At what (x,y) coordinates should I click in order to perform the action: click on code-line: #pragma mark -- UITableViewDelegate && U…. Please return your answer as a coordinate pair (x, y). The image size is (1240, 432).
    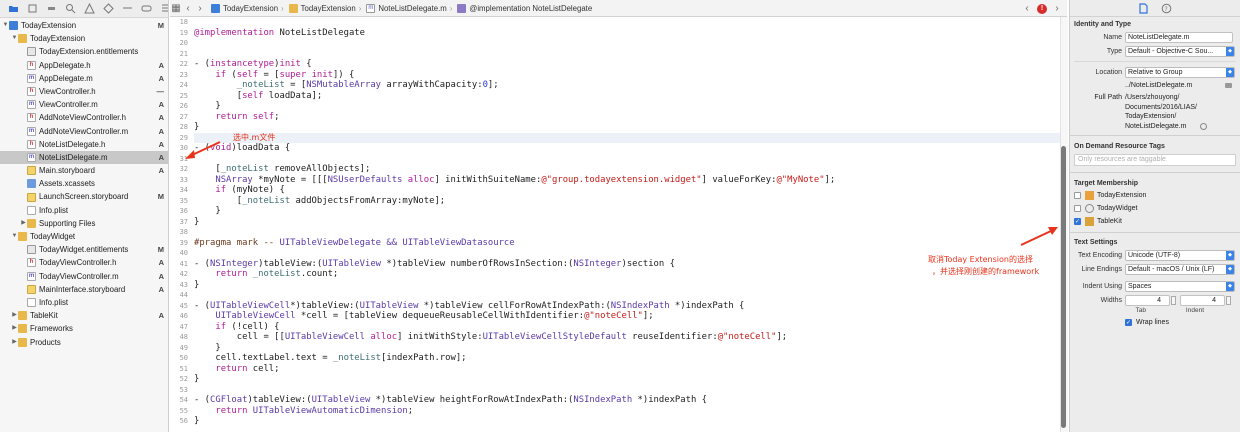
    Looking at the image, I should click on (627, 243).